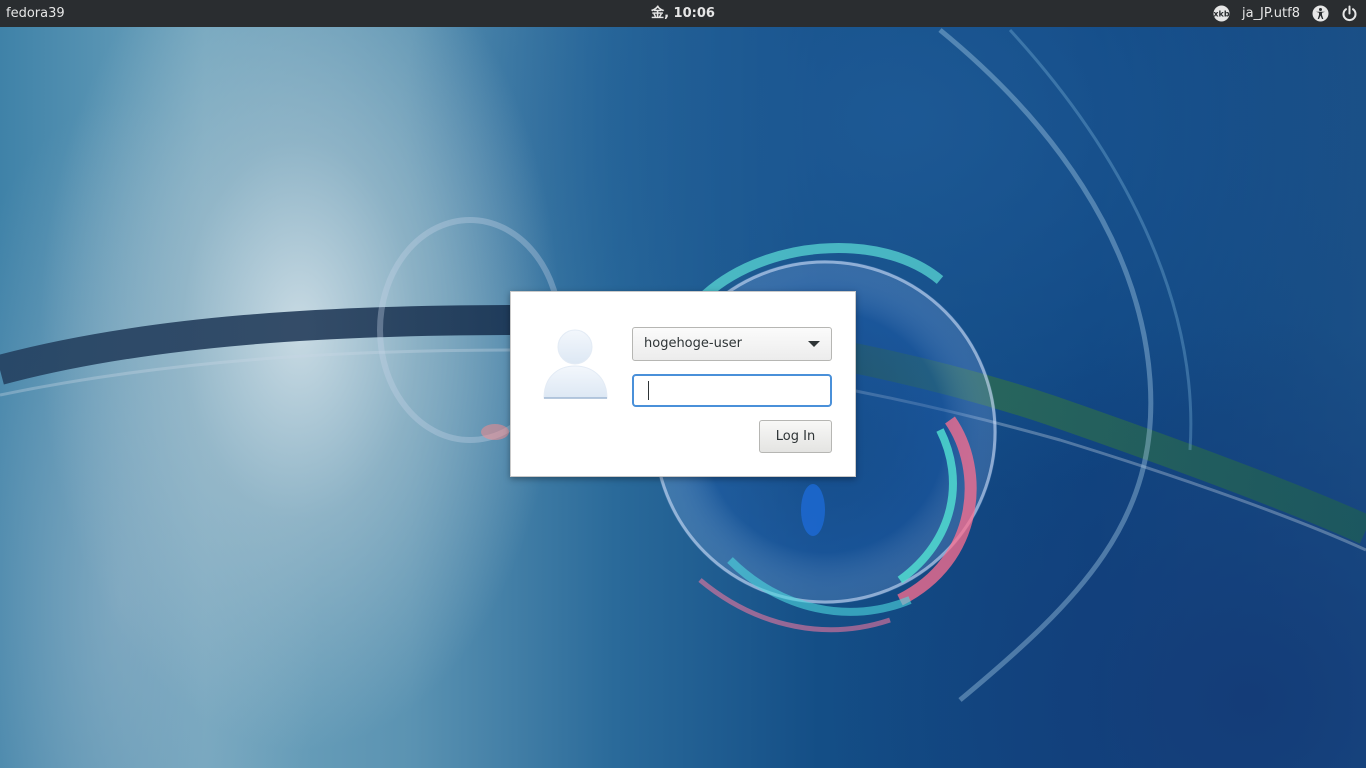 This screenshot has height=768, width=1366. I want to click on login-dialog: hogehoge-user Log In, so click(683, 384).